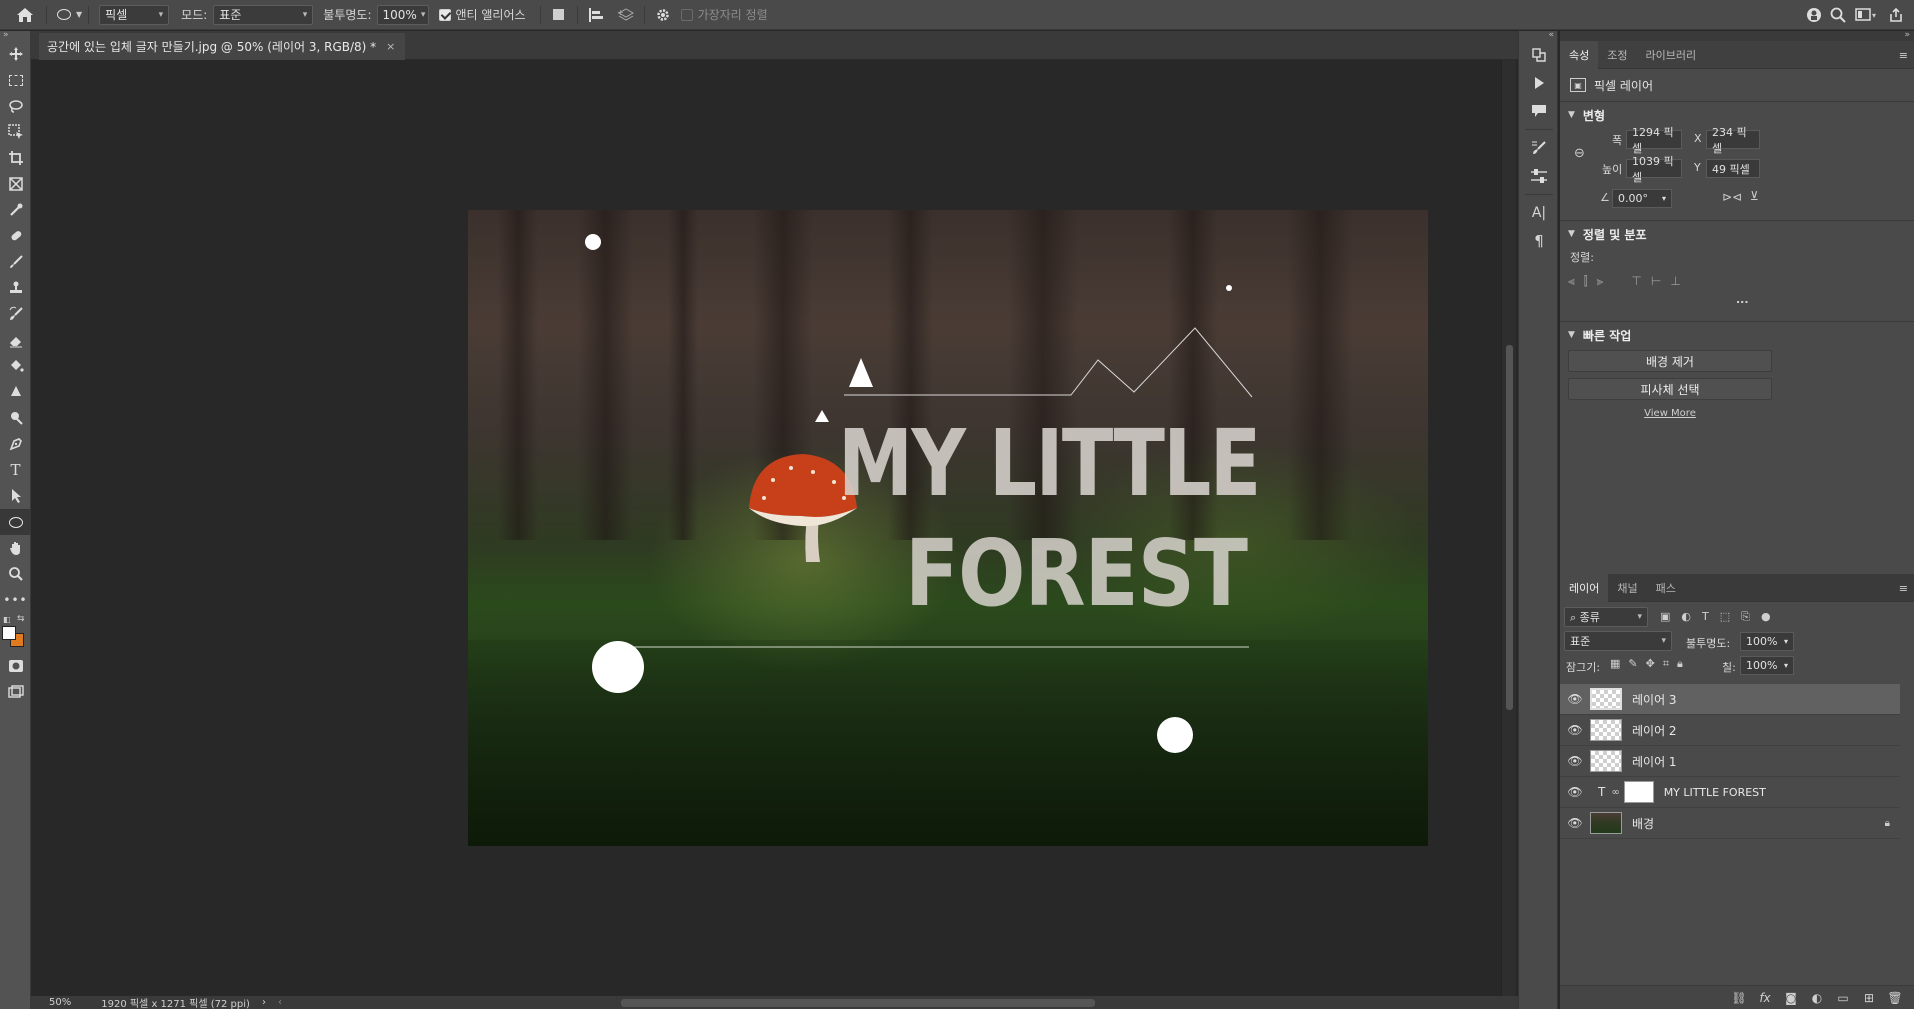 Image resolution: width=1914 pixels, height=1009 pixels. I want to click on align-top-icon: ⊤, so click(1636, 281).